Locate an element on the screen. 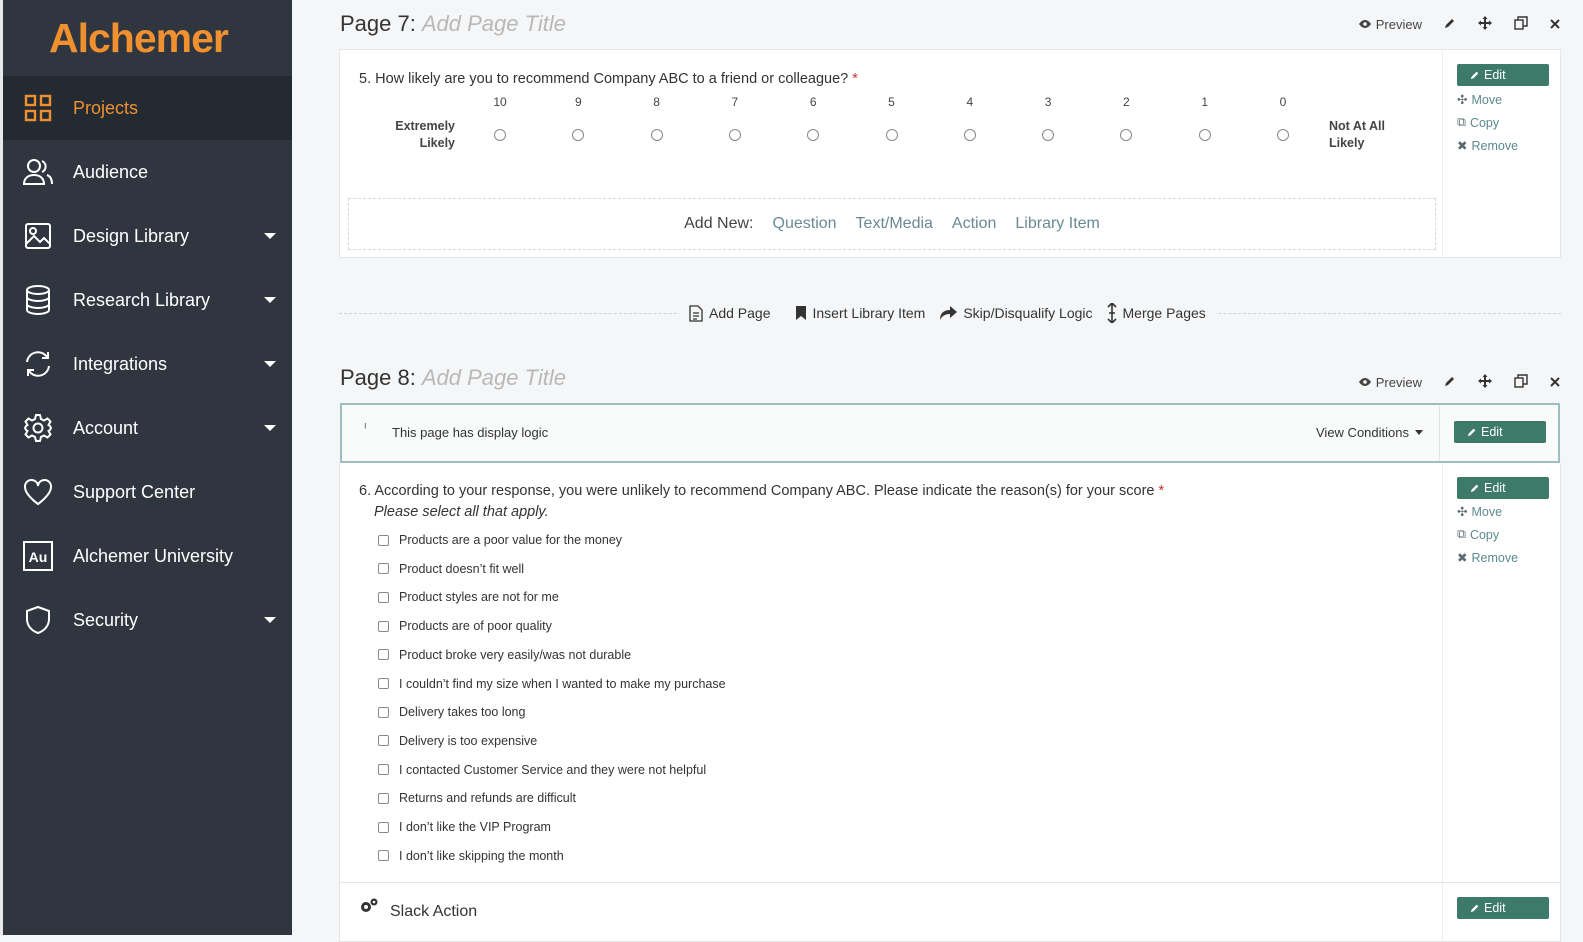 Image resolution: width=1583 pixels, height=942 pixels. sidebar-item-security: Security is located at coordinates (147, 620).